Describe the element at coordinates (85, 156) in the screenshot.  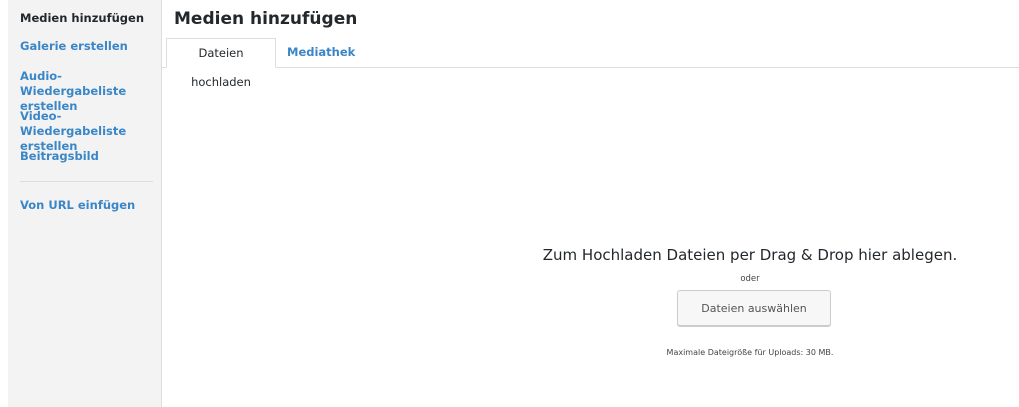
I see `sidebar-item-featured-image: Beitragsbild` at that location.